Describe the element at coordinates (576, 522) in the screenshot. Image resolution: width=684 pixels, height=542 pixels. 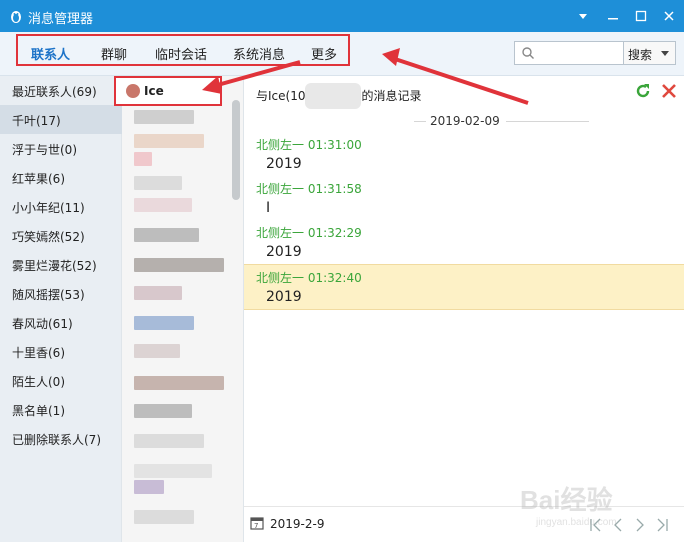
I see `watermark-url: jingyan.baidu.com` at that location.